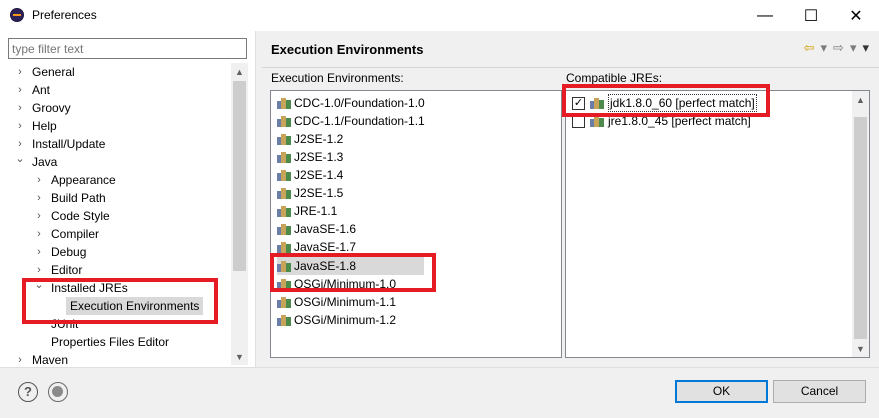 This screenshot has width=879, height=418. Describe the element at coordinates (64, 15) in the screenshot. I see `window-title: Preferences` at that location.